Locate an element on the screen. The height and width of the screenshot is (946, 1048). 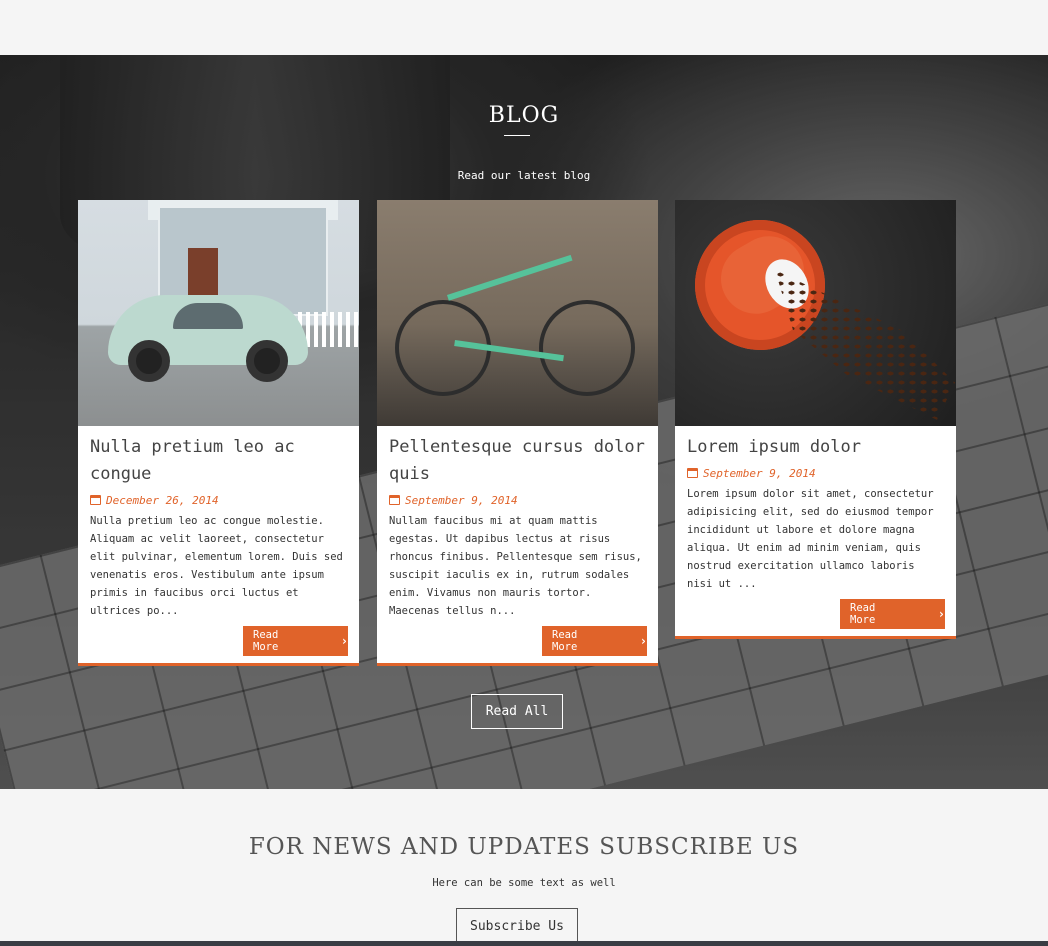
post-thumbnail-bicycle is located at coordinates (517, 313).